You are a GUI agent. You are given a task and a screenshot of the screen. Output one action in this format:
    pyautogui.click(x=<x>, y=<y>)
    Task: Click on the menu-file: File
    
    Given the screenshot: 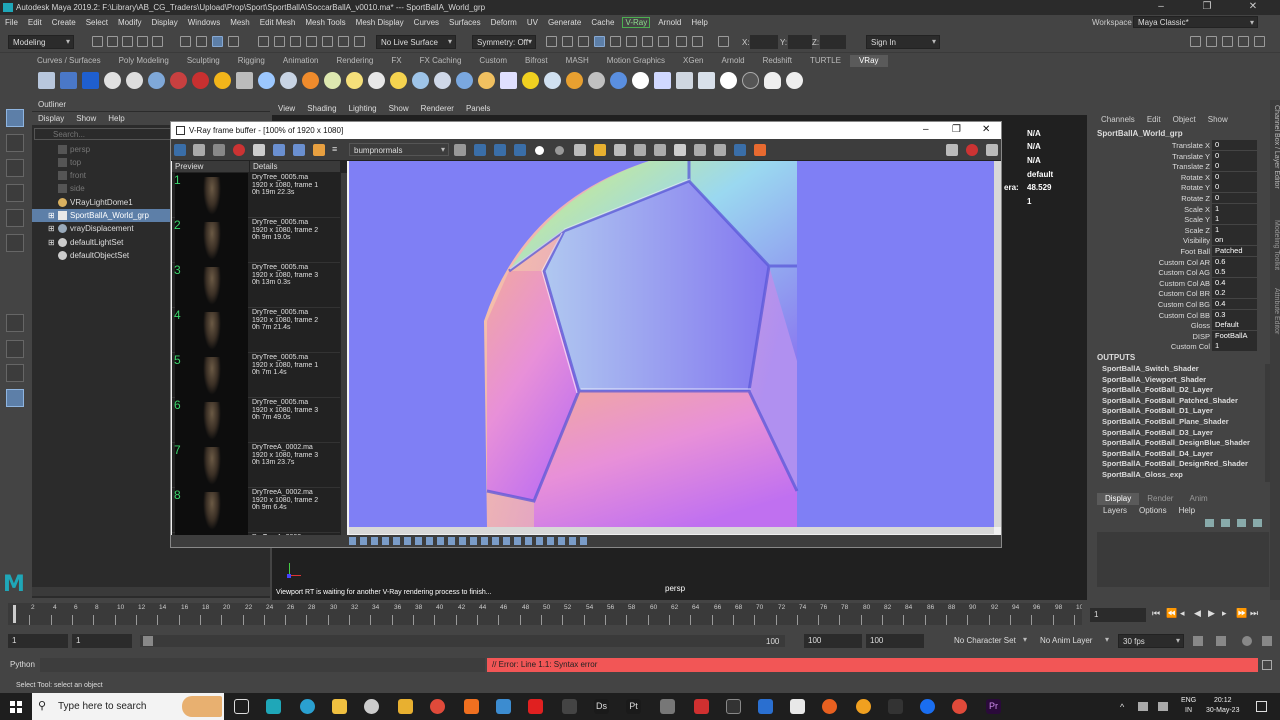 What is the action you would take?
    pyautogui.click(x=11, y=22)
    